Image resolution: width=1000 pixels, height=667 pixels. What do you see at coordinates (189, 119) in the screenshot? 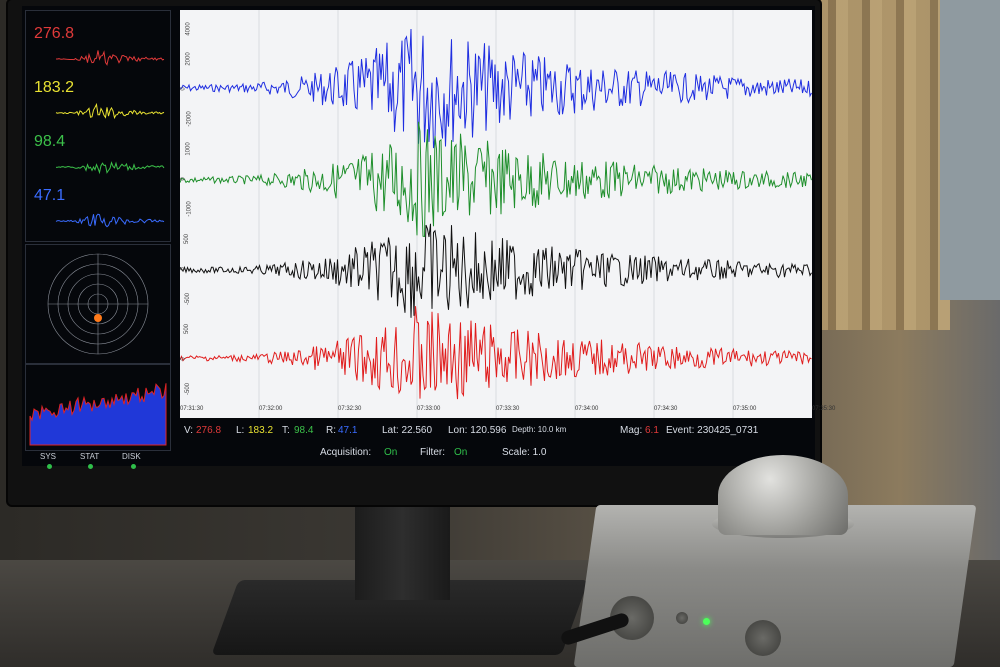
I see `y-tick-label: -2000` at bounding box center [189, 119].